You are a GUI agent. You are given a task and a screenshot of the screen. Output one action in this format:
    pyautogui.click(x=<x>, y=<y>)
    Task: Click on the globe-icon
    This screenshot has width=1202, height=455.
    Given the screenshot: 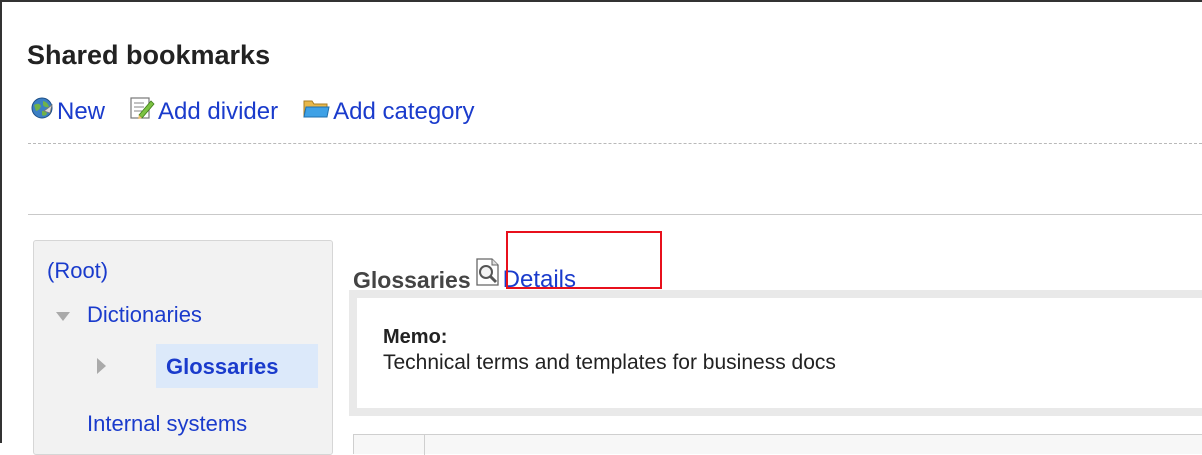 What is the action you would take?
    pyautogui.click(x=42, y=111)
    